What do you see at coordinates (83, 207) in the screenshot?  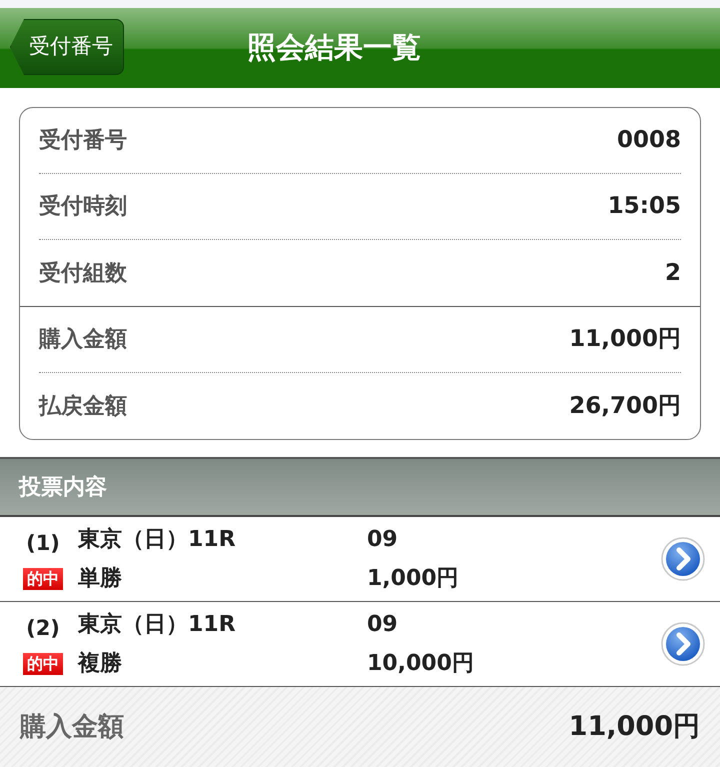 I see `summary-label: 受付時刻` at bounding box center [83, 207].